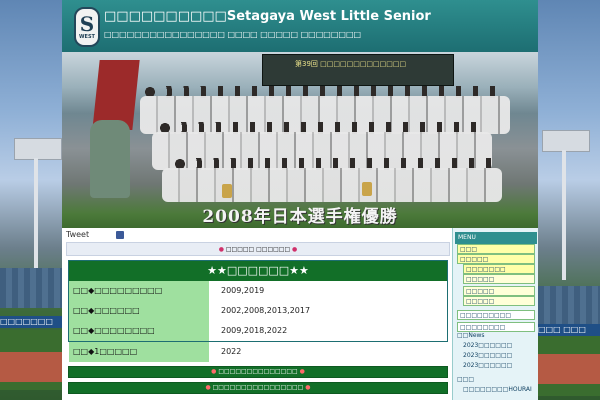  I want to click on scoreboard: 第39回 □□□□□□□□□□□□□, so click(358, 70).